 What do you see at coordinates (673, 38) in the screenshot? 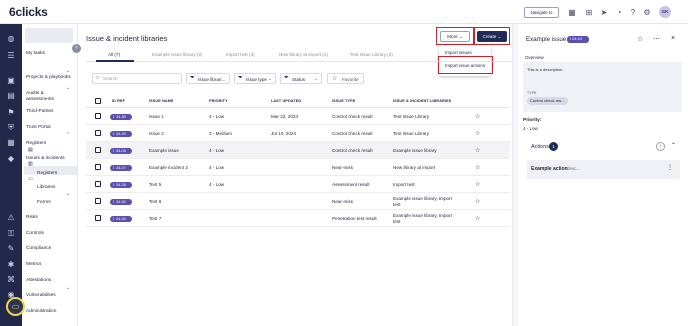
I see `close-icon: ×` at bounding box center [673, 38].